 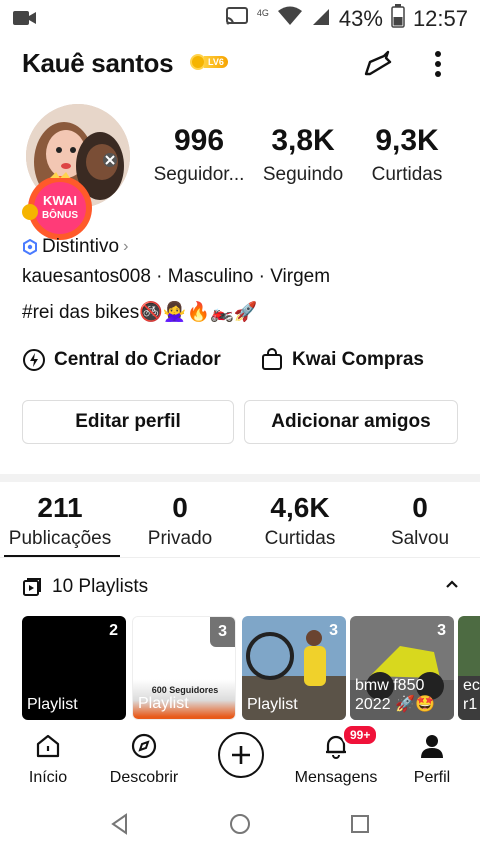 What do you see at coordinates (360, 18) in the screenshot?
I see `battery-percent: 43%` at bounding box center [360, 18].